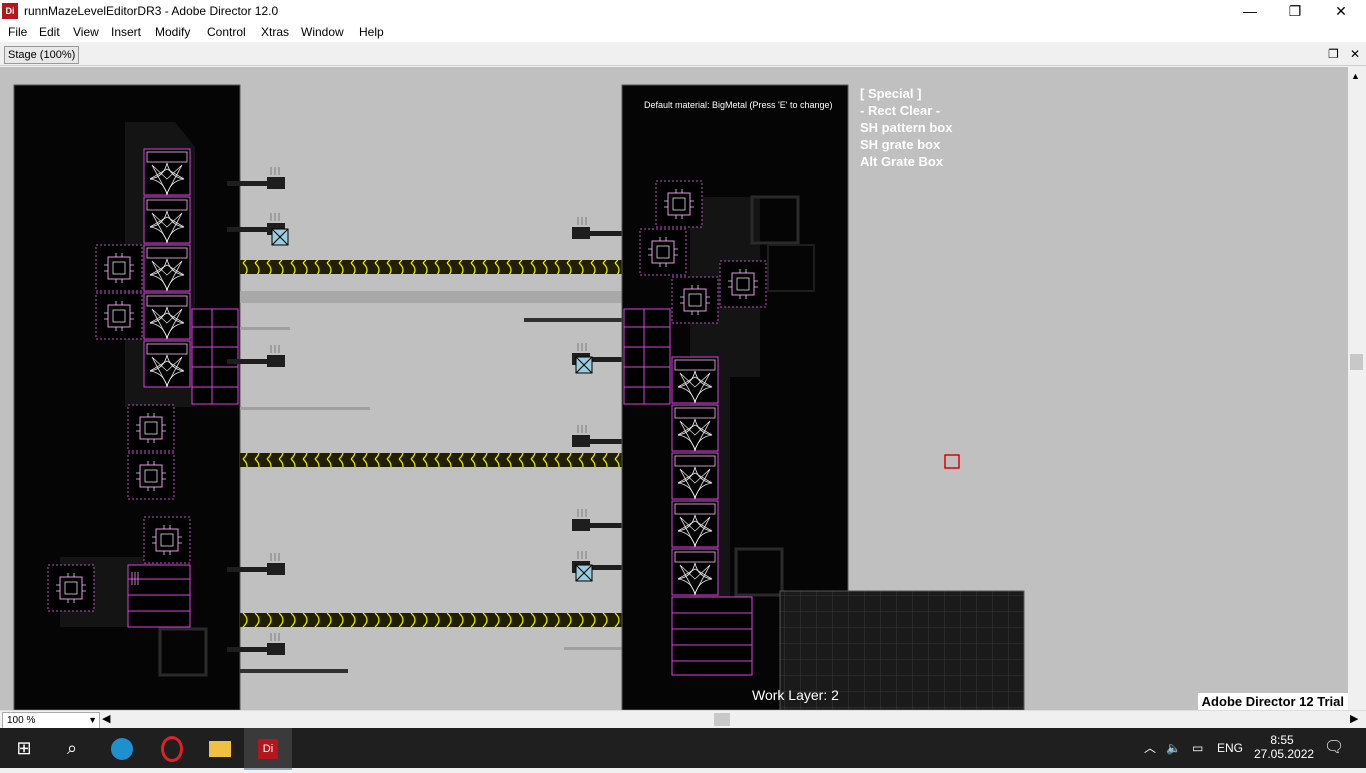 This screenshot has height=773, width=1366. Describe the element at coordinates (1333, 54) in the screenshot. I see `tab-restore-icon: ❐` at that location.